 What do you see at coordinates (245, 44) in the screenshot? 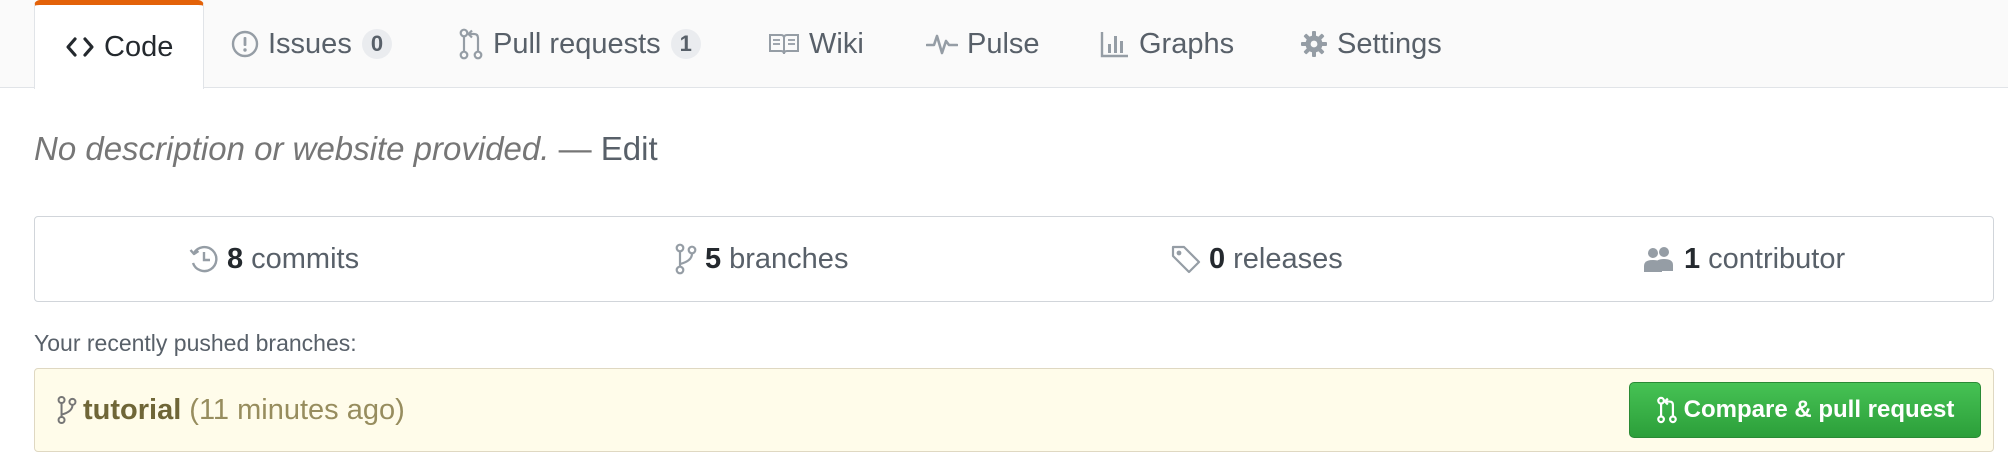
I see `issue-opened-icon` at bounding box center [245, 44].